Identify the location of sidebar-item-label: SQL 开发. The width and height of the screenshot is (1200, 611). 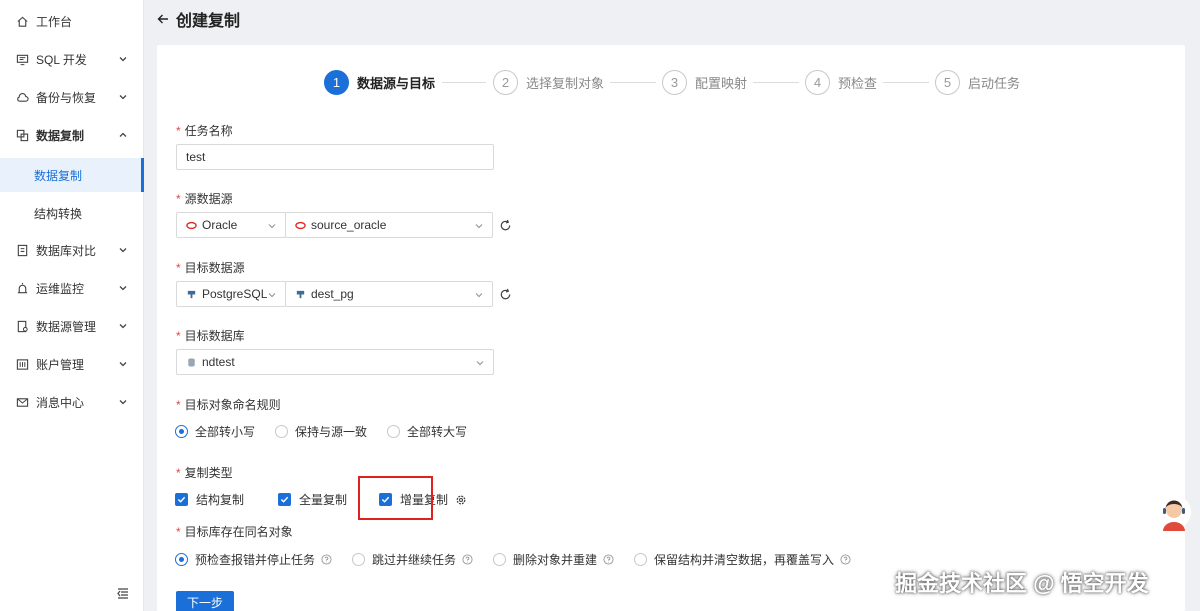
(61, 59).